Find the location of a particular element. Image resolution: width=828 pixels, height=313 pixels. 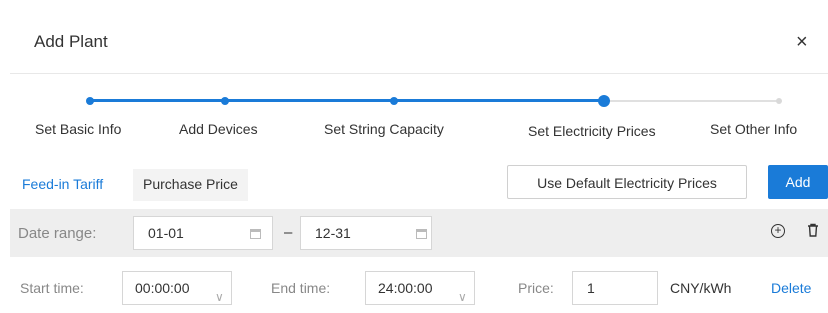

start-time-select: 00:00:00 ∨ is located at coordinates (177, 288).